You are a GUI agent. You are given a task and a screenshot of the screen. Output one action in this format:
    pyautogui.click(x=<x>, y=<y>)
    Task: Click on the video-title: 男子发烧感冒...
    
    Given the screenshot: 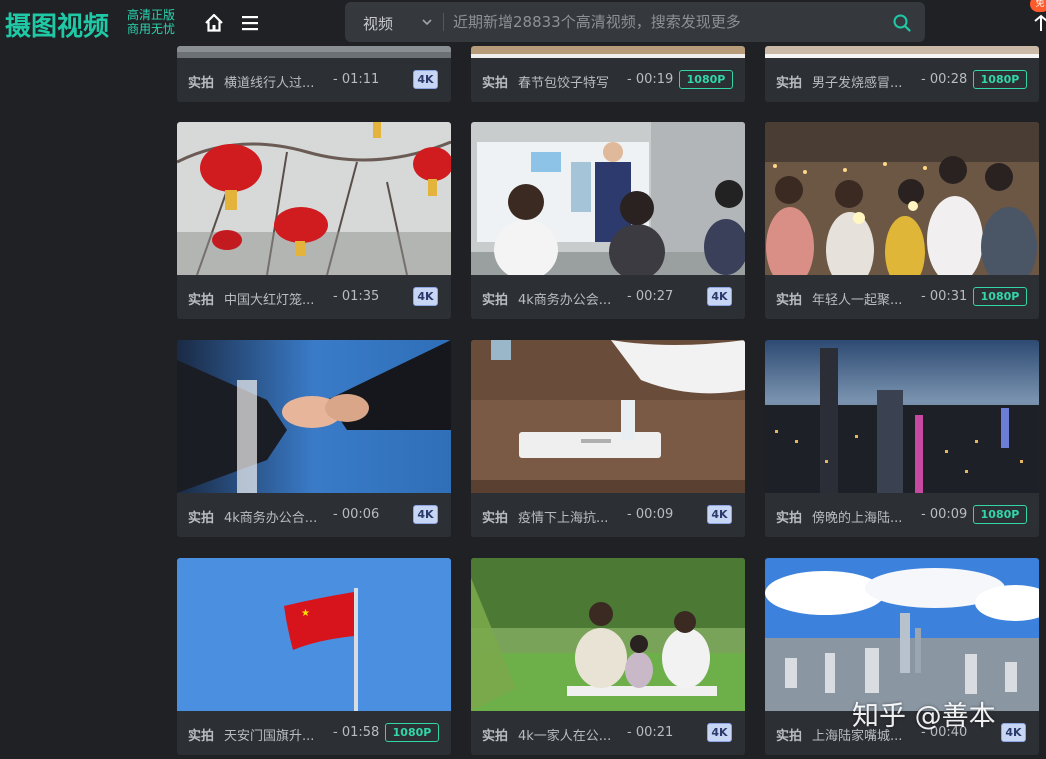 What is the action you would take?
    pyautogui.click(x=862, y=81)
    